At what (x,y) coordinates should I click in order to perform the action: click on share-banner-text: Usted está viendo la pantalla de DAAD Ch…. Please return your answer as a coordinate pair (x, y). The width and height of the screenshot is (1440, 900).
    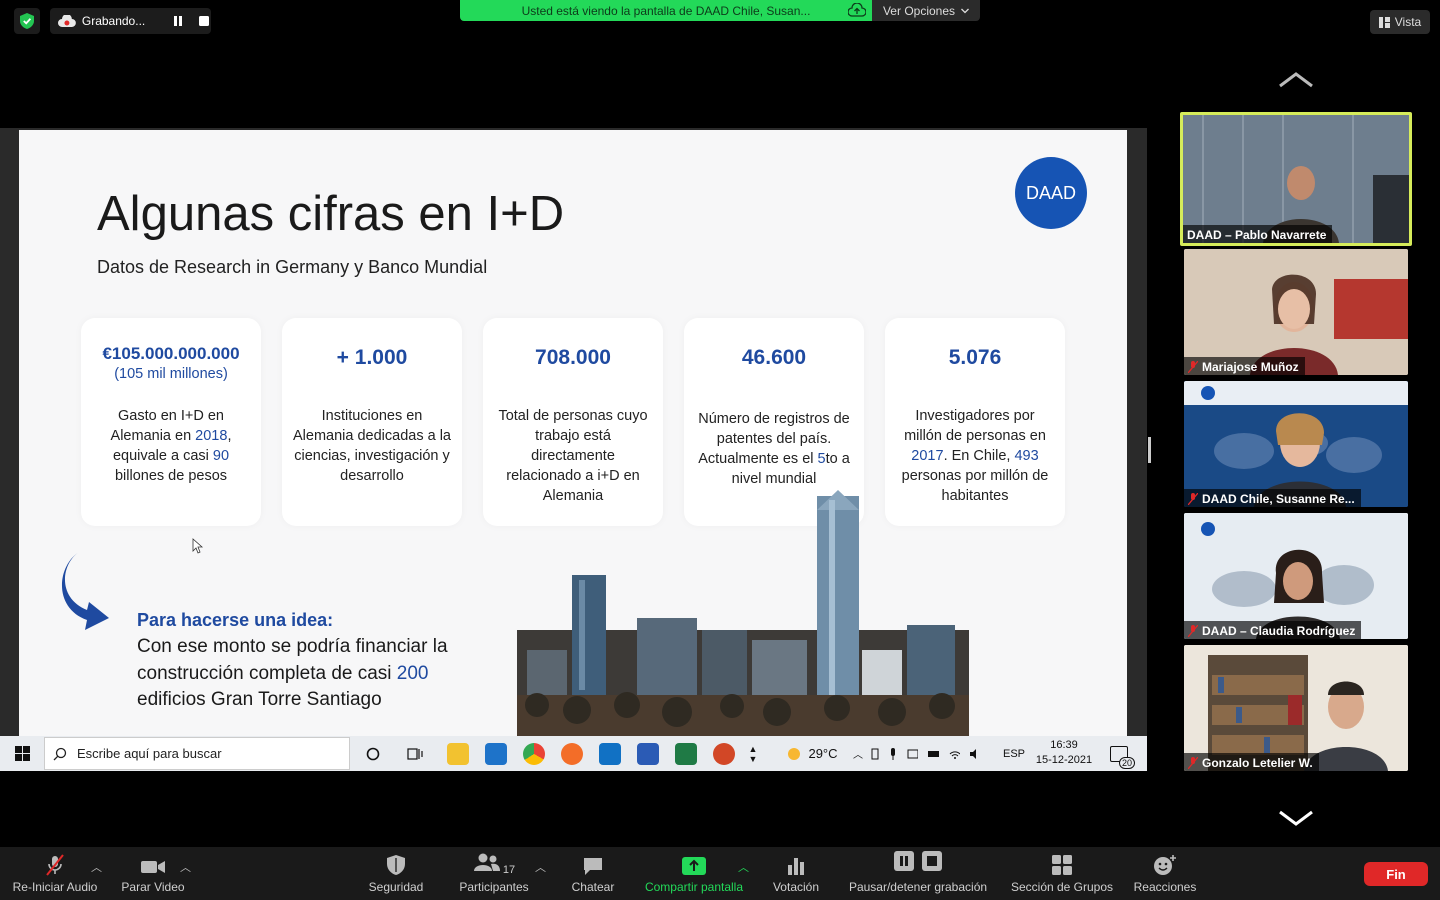
    Looking at the image, I should click on (666, 10).